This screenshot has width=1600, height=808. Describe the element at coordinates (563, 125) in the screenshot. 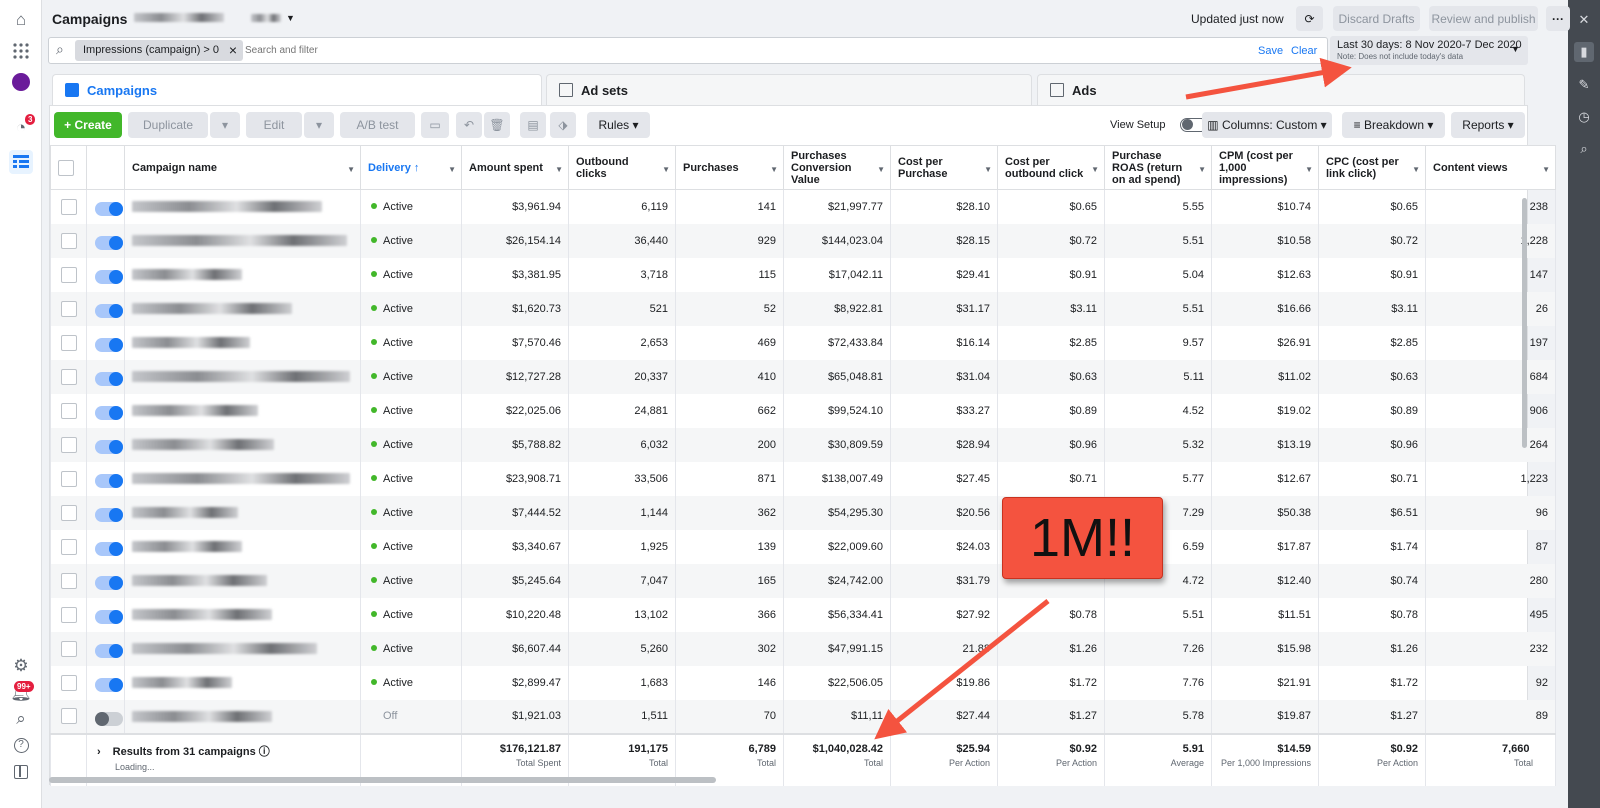

I see `tag-button: ⬗` at that location.